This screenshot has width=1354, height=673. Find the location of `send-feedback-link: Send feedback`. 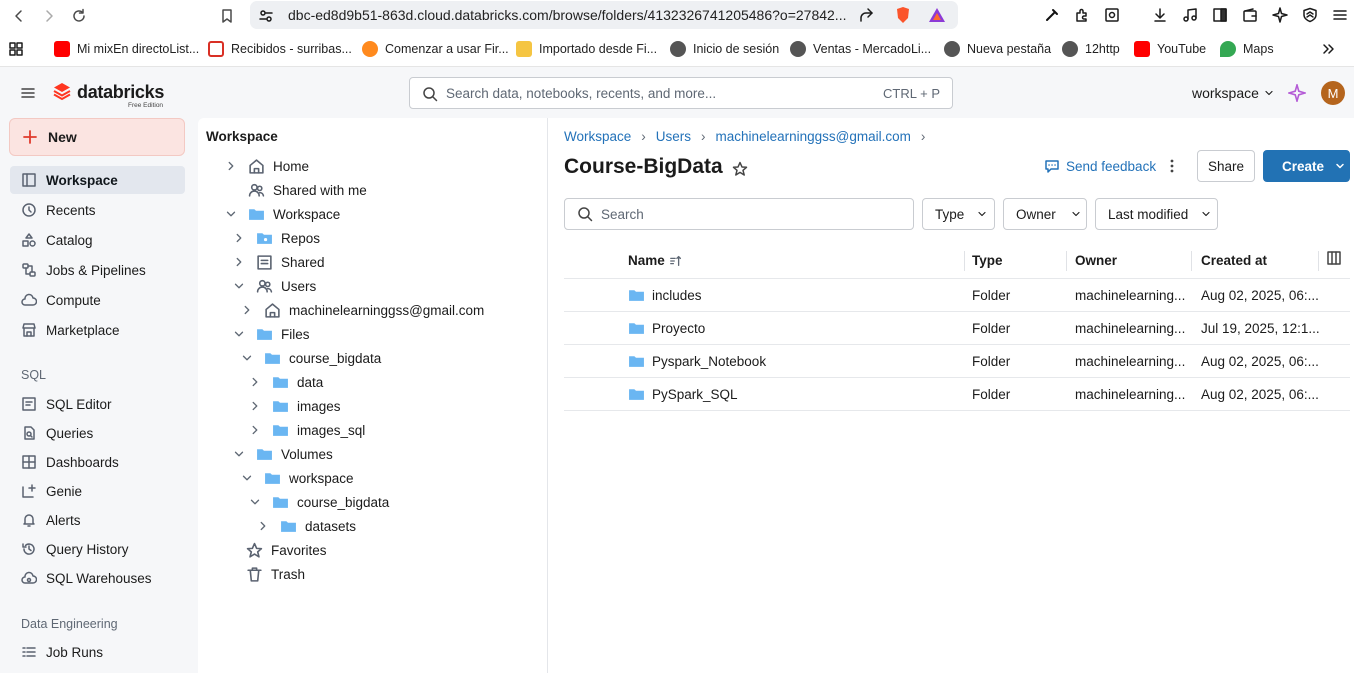

send-feedback-link: Send feedback is located at coordinates (1100, 166).